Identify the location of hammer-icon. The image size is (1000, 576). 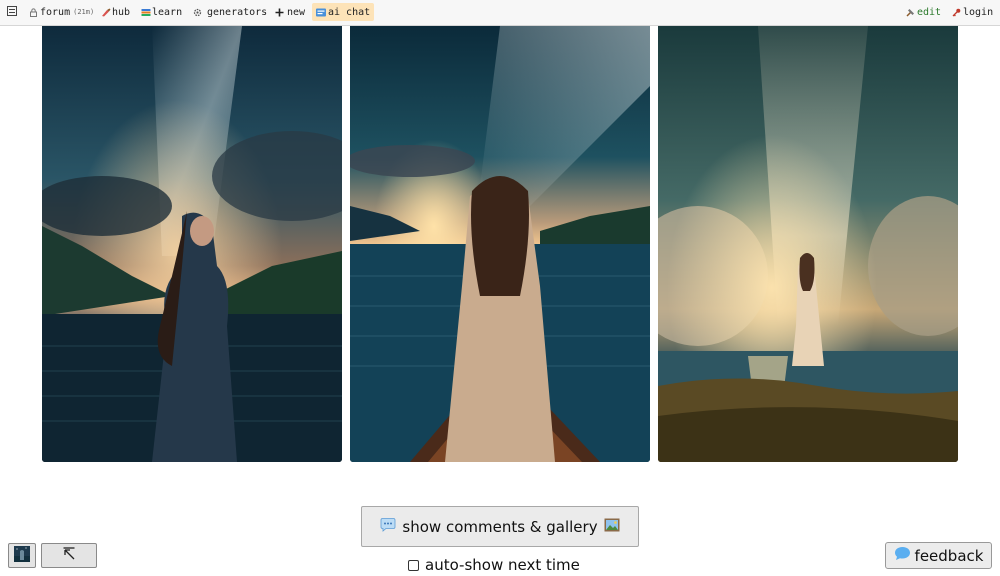
(910, 12).